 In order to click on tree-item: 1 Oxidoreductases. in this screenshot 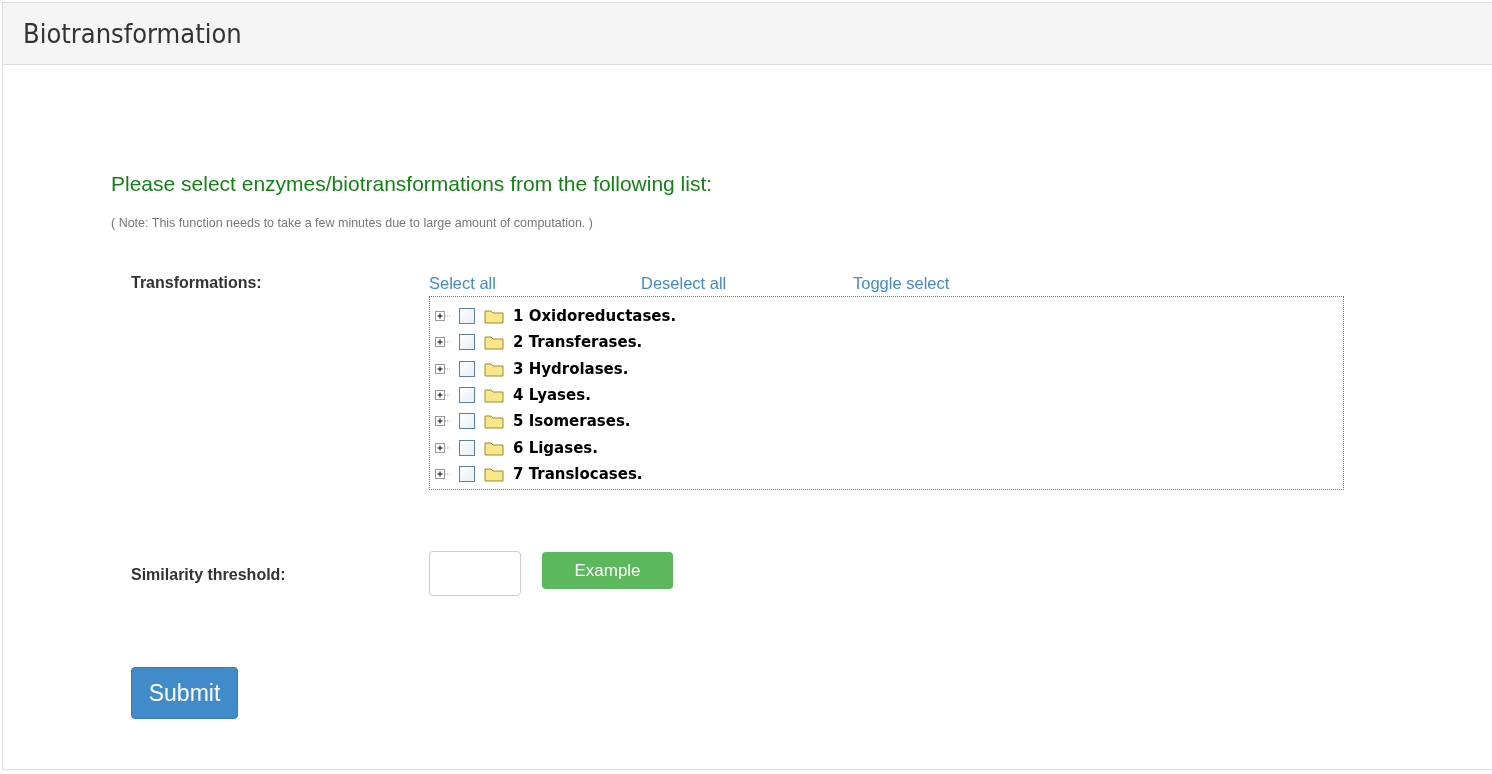, I will do `click(595, 316)`.